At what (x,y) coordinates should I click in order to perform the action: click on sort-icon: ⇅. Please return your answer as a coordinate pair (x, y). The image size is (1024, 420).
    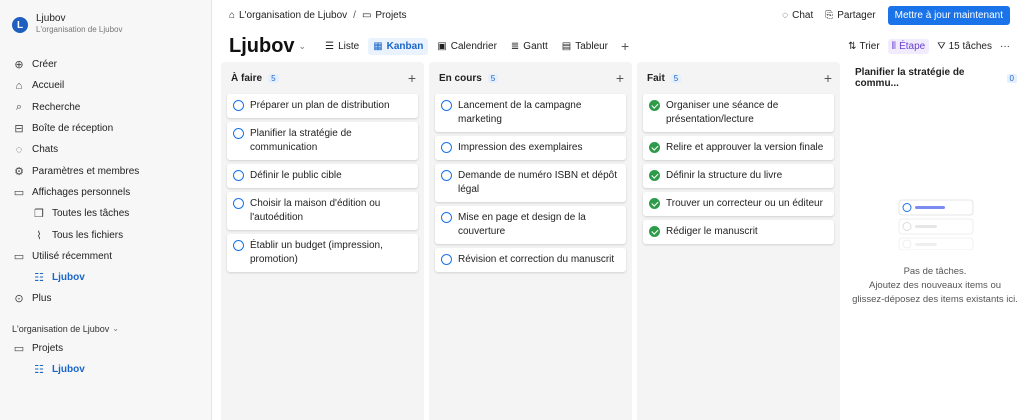
    Looking at the image, I should click on (852, 46).